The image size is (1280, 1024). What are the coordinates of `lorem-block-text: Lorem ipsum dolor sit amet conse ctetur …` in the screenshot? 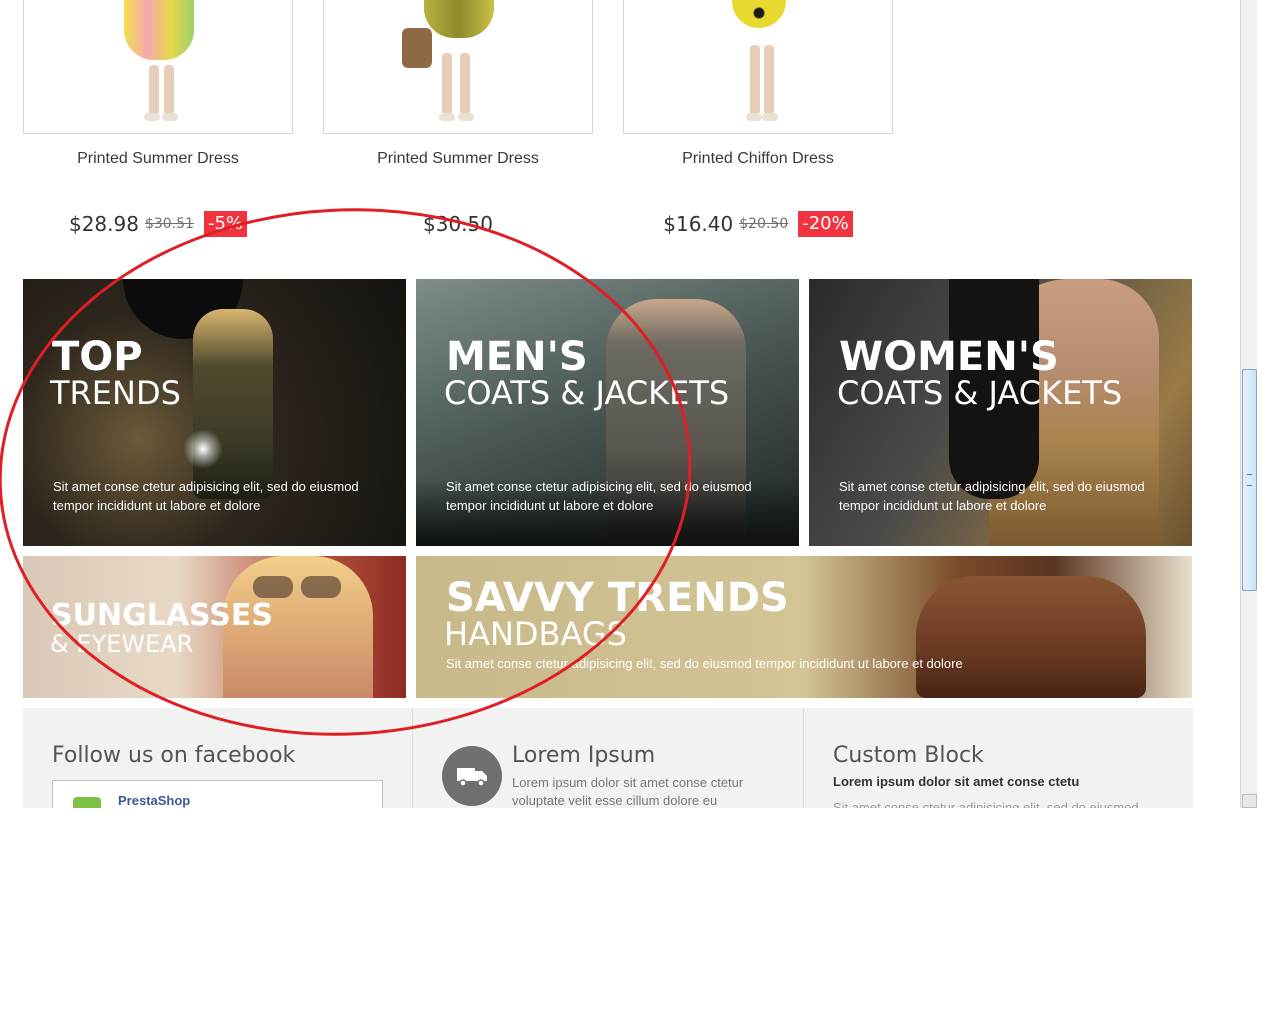 It's located at (628, 791).